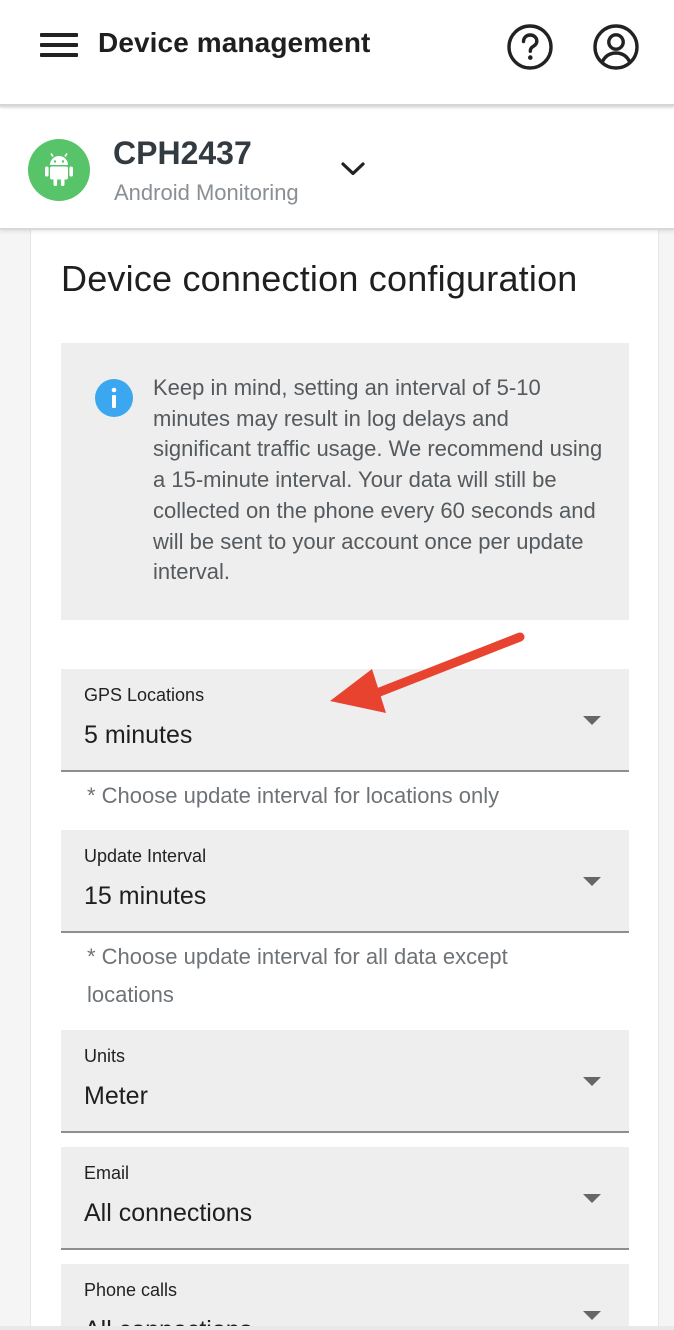 This screenshot has width=674, height=1330. What do you see at coordinates (144, 695) in the screenshot?
I see `field-label: GPS Locations` at bounding box center [144, 695].